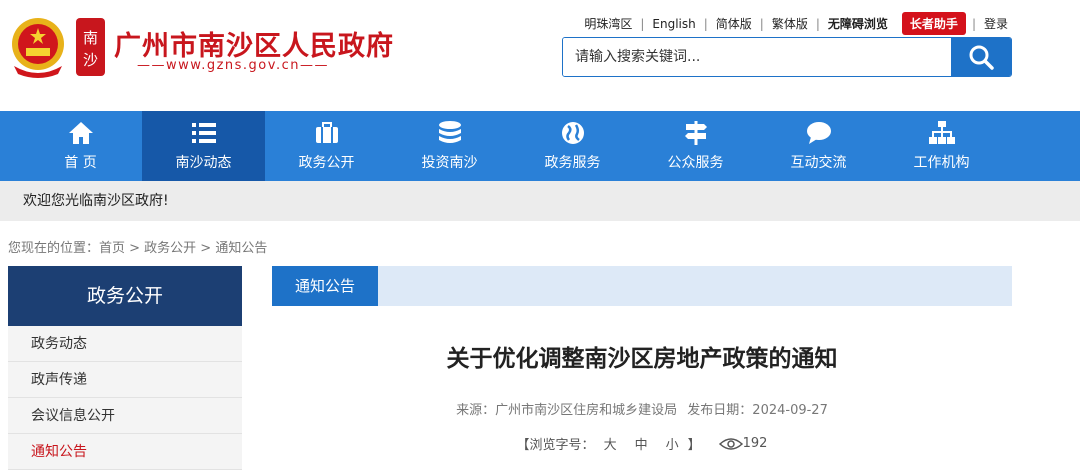 The height and width of the screenshot is (473, 1080). Describe the element at coordinates (572, 146) in the screenshot. I see `nav-item-gov-services: 政务服务` at that location.